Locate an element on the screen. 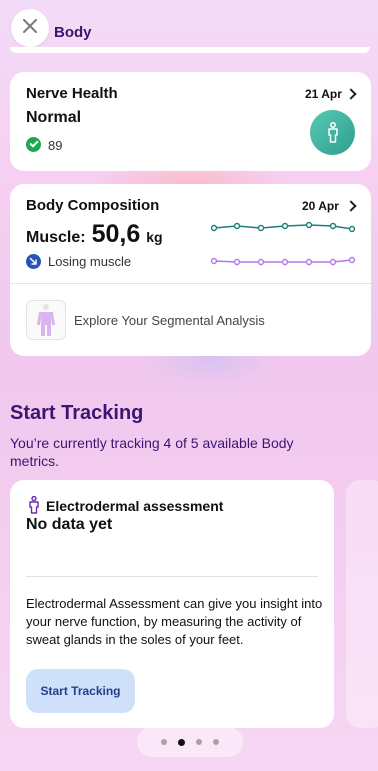 The height and width of the screenshot is (771, 378). nerve-health-date: 21 Apr is located at coordinates (323, 94).